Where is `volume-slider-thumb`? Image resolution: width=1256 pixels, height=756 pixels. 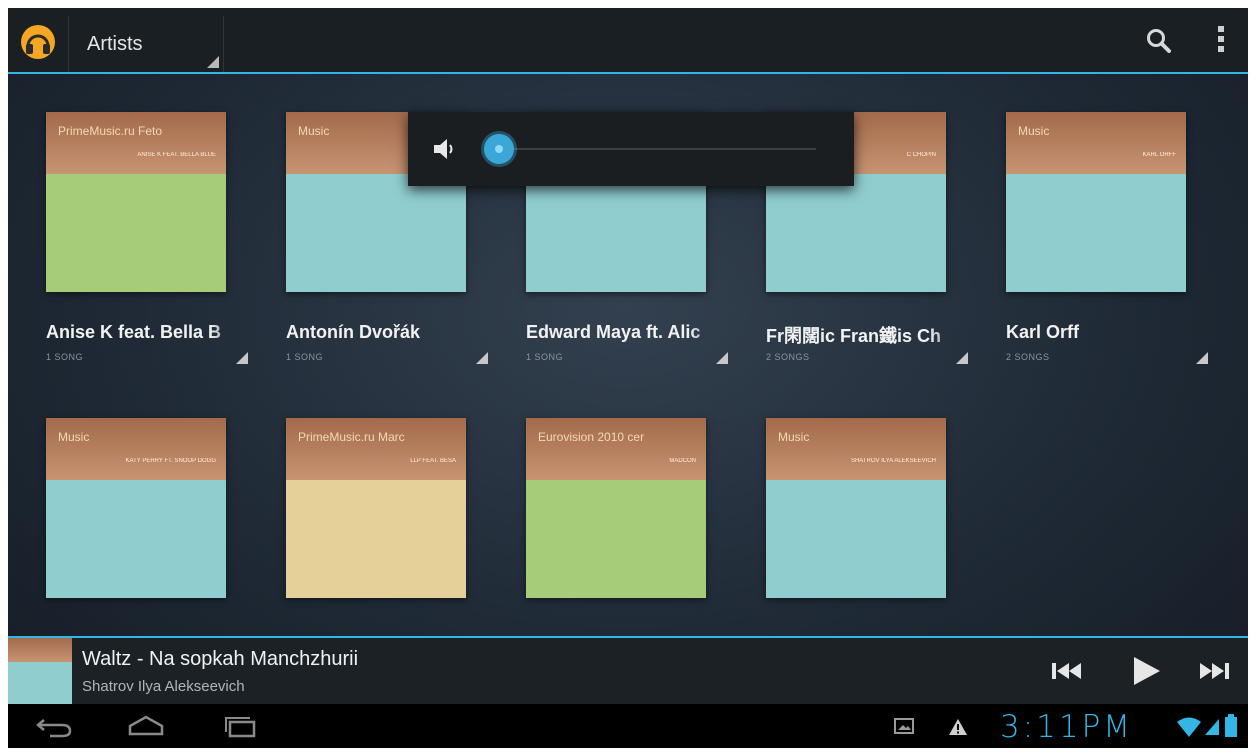 volume-slider-thumb is located at coordinates (499, 149).